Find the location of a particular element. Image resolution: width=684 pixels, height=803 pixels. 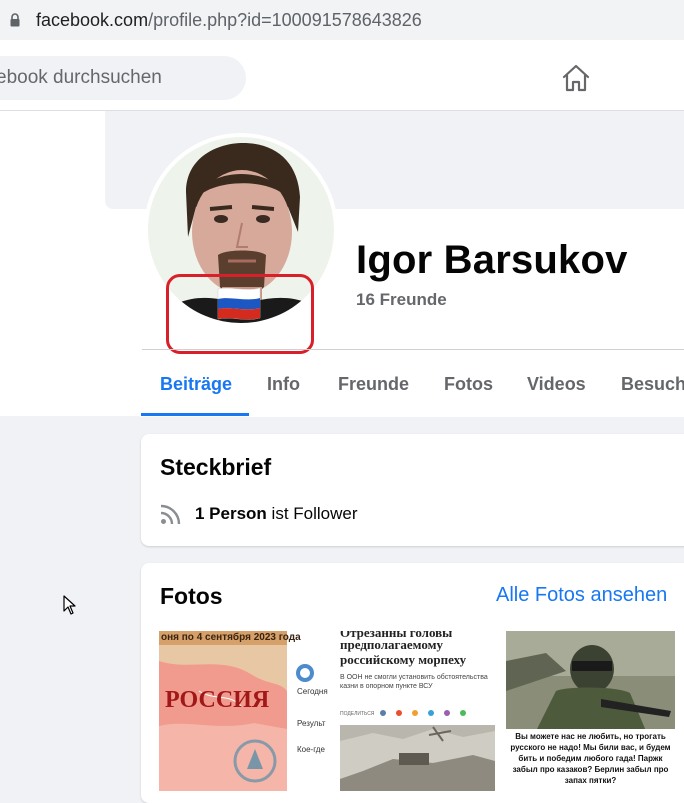

photo1-map-label: РОССИЯ is located at coordinates (217, 700).